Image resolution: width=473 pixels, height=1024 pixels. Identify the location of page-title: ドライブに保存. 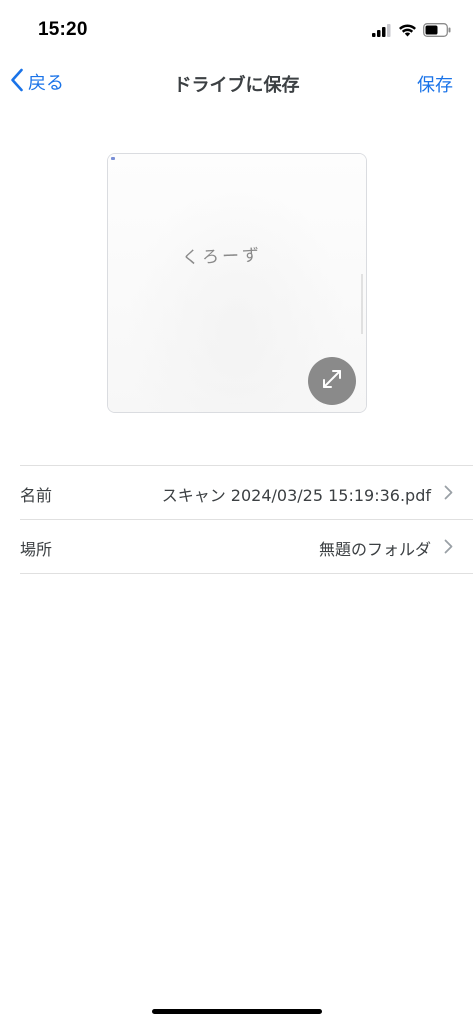
(236, 85).